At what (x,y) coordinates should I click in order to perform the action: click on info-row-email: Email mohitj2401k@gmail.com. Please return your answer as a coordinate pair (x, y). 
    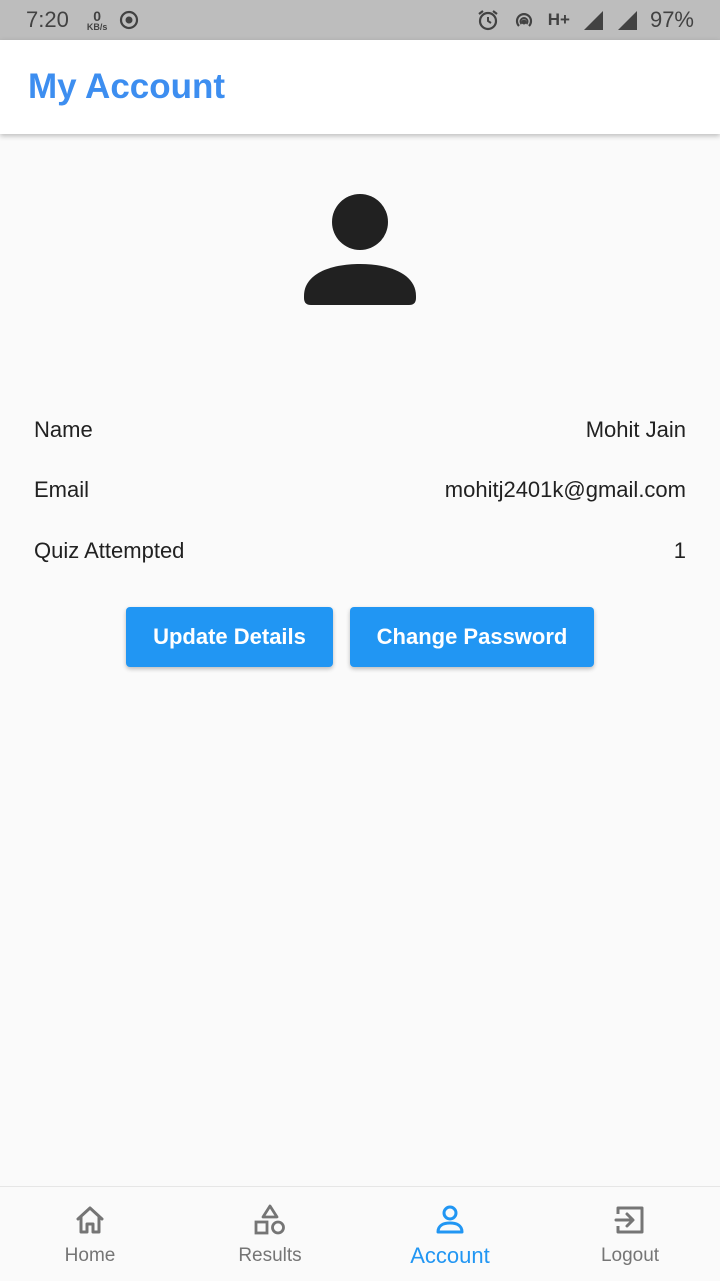
    Looking at the image, I should click on (360, 490).